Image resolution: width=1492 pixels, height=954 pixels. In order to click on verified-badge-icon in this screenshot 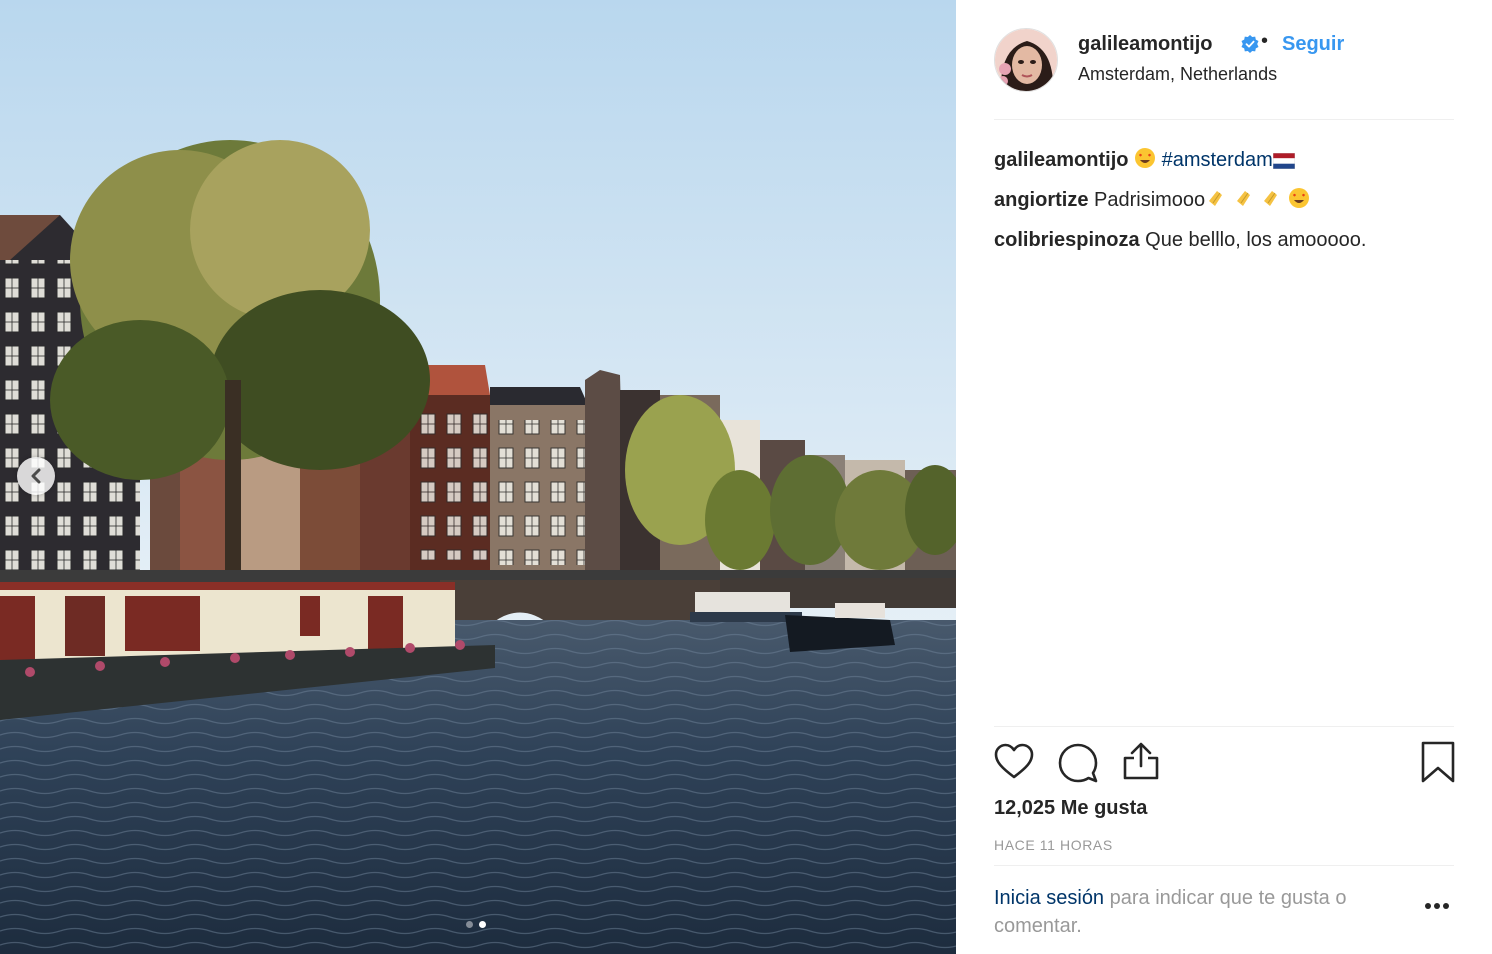, I will do `click(1250, 44)`.